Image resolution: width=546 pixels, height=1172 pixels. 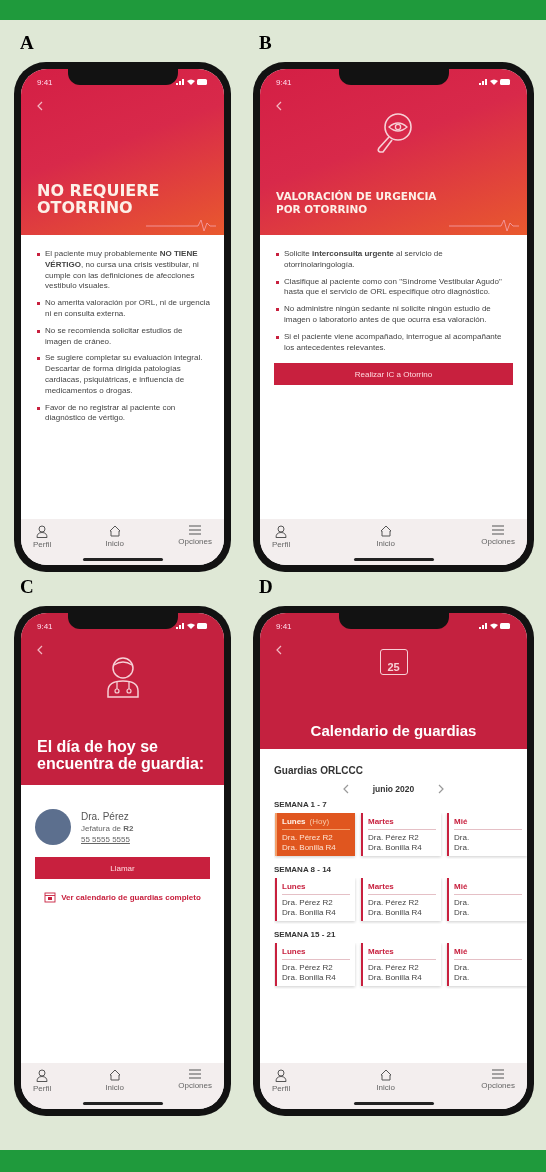 What do you see at coordinates (131, 897) in the screenshot?
I see `calendar-link: Ver calendario de guardias completo` at bounding box center [131, 897].